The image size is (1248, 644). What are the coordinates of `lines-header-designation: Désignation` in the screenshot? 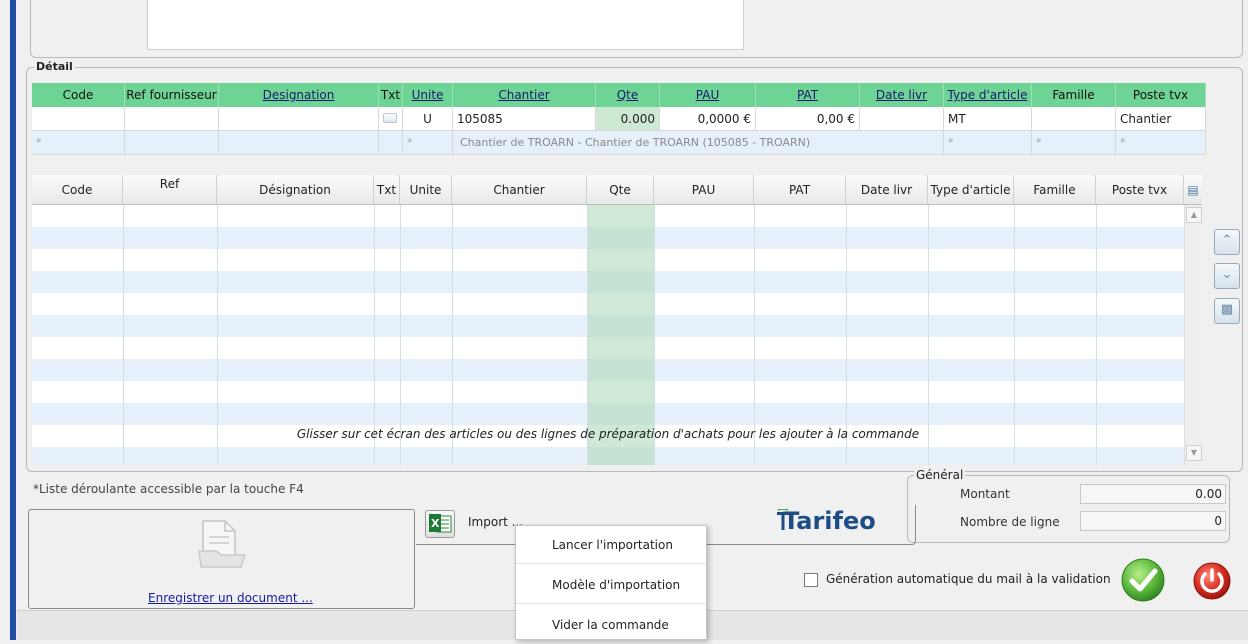 It's located at (295, 190).